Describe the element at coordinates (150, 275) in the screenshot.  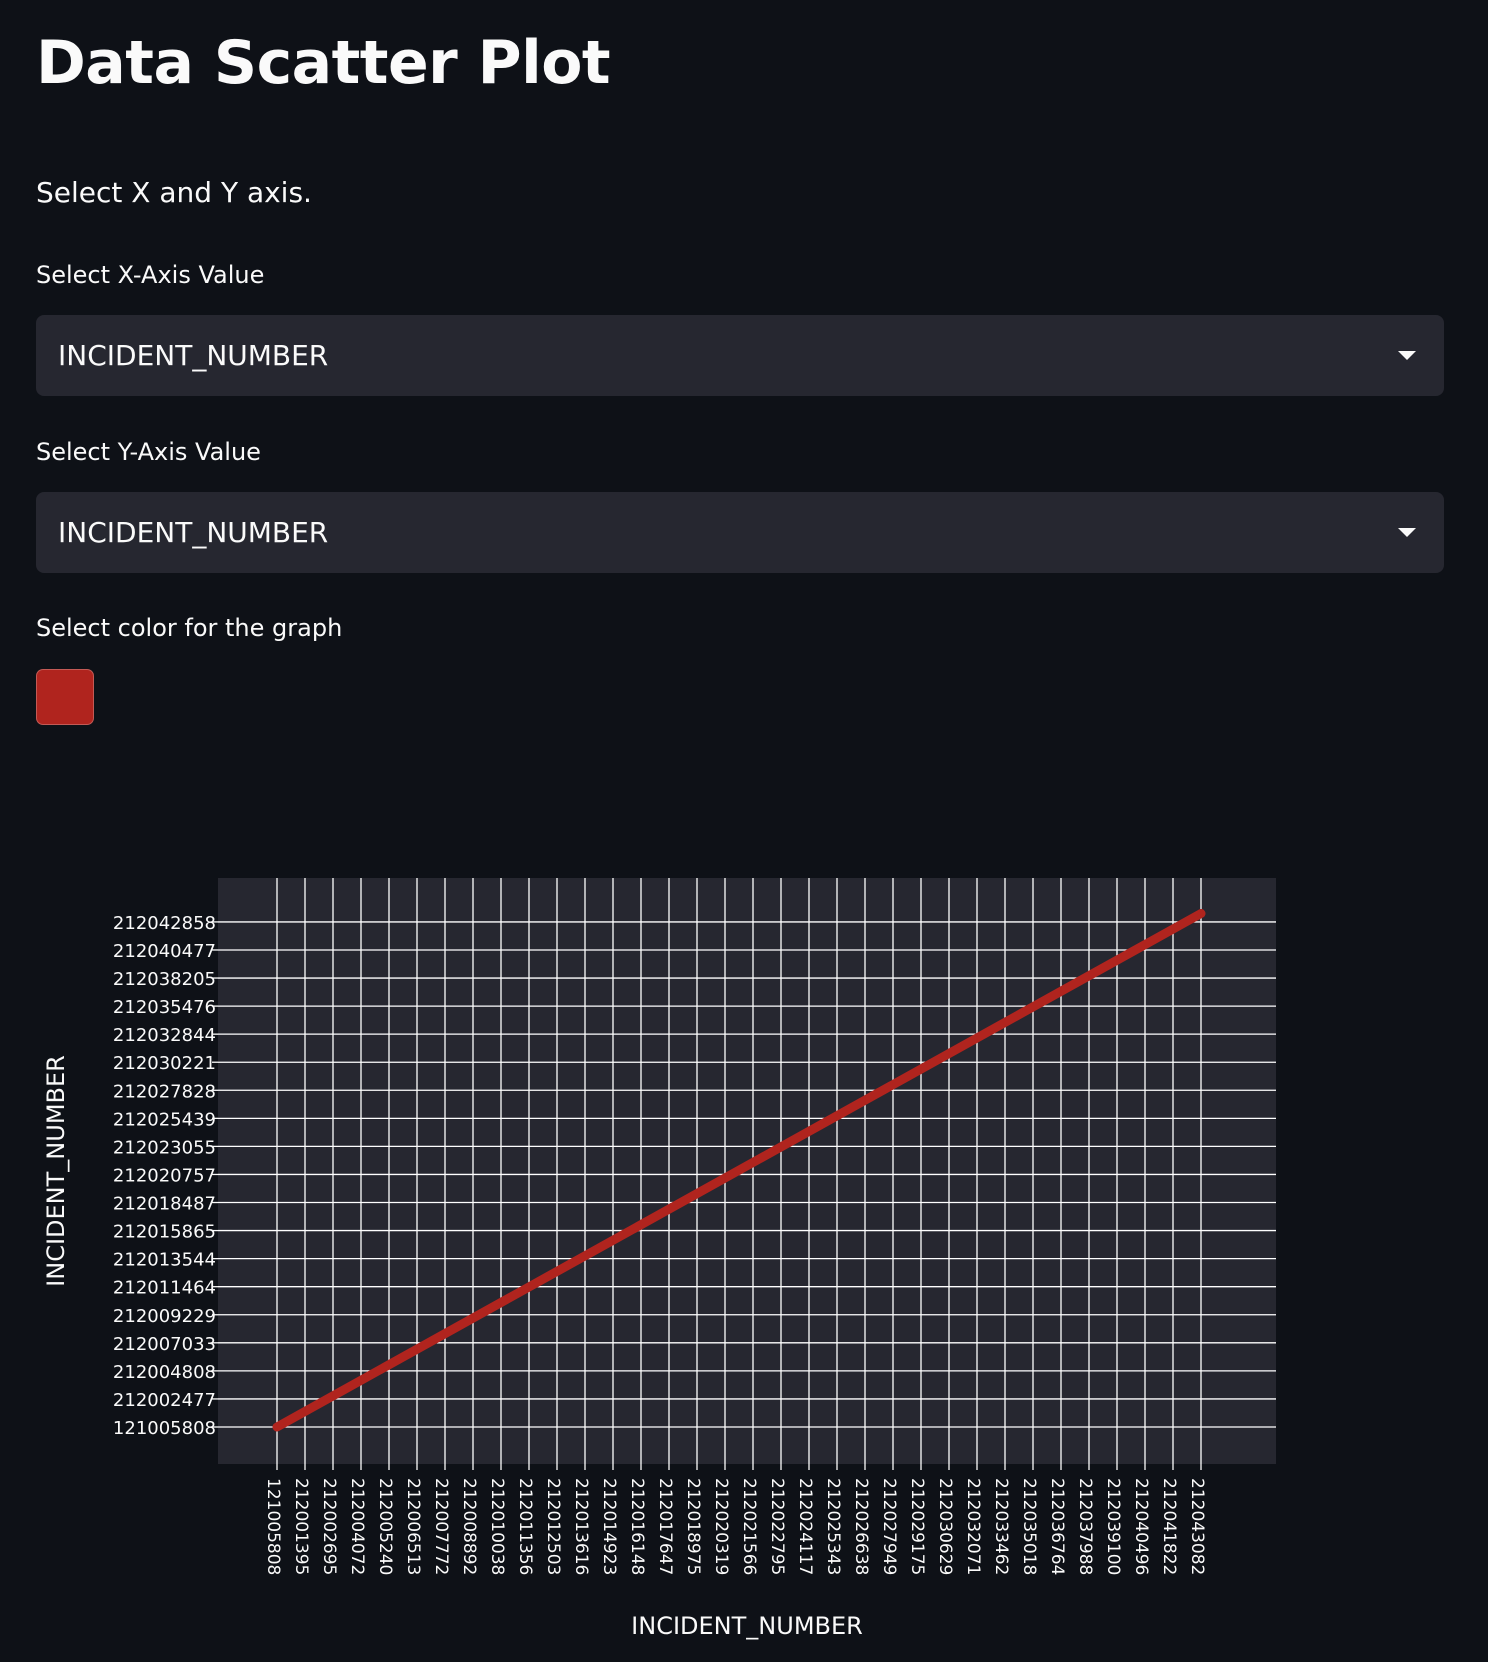
I see `x-axis-label: Select X-Axis Value` at that location.